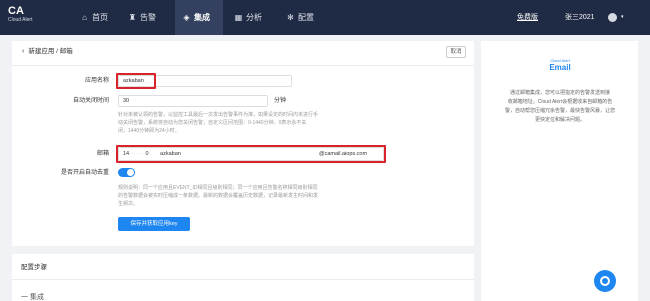 The image size is (650, 301). Describe the element at coordinates (218, 115) in the screenshot. I see `autoclose-hint-line1: 针对未被认领的告警，以监控工具最后一次发出告警事件为准，如果设定的时间内未进行手` at that location.